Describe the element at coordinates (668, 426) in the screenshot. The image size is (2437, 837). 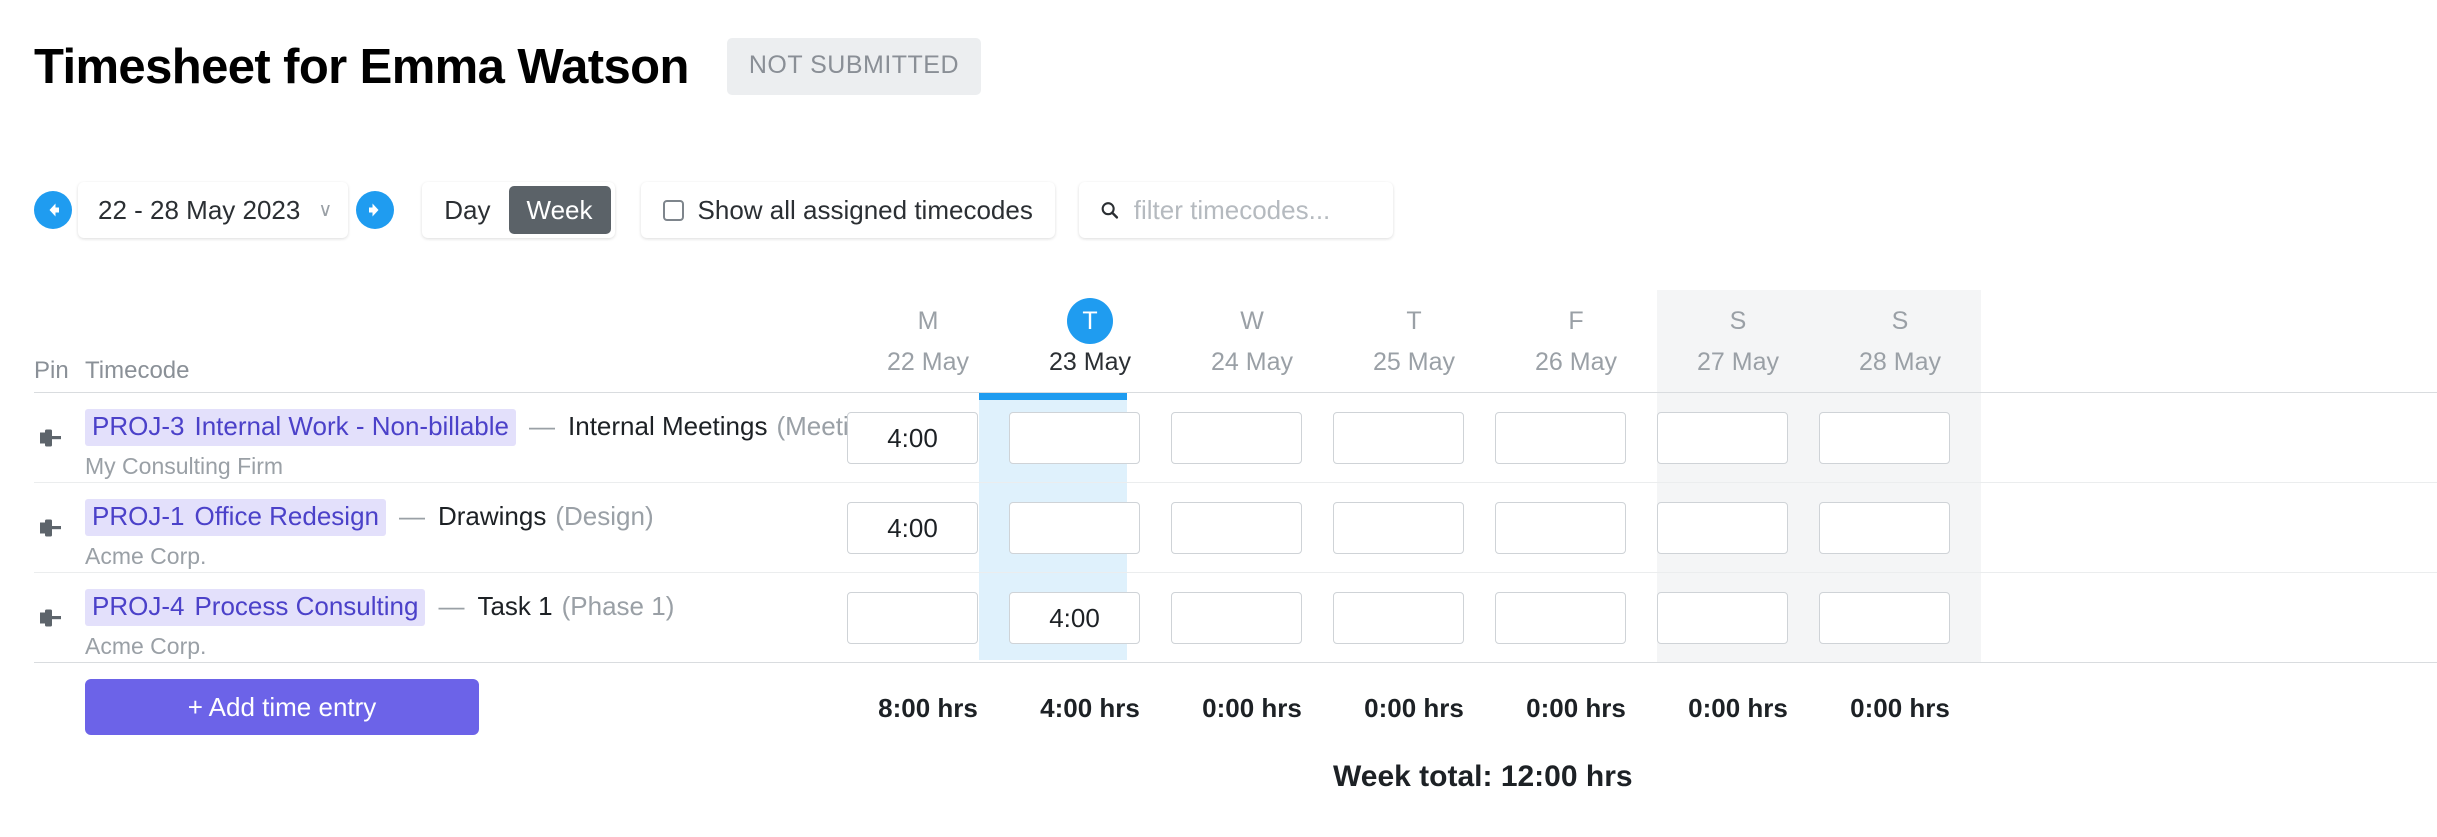
I see `task-name: Internal Meetings` at that location.